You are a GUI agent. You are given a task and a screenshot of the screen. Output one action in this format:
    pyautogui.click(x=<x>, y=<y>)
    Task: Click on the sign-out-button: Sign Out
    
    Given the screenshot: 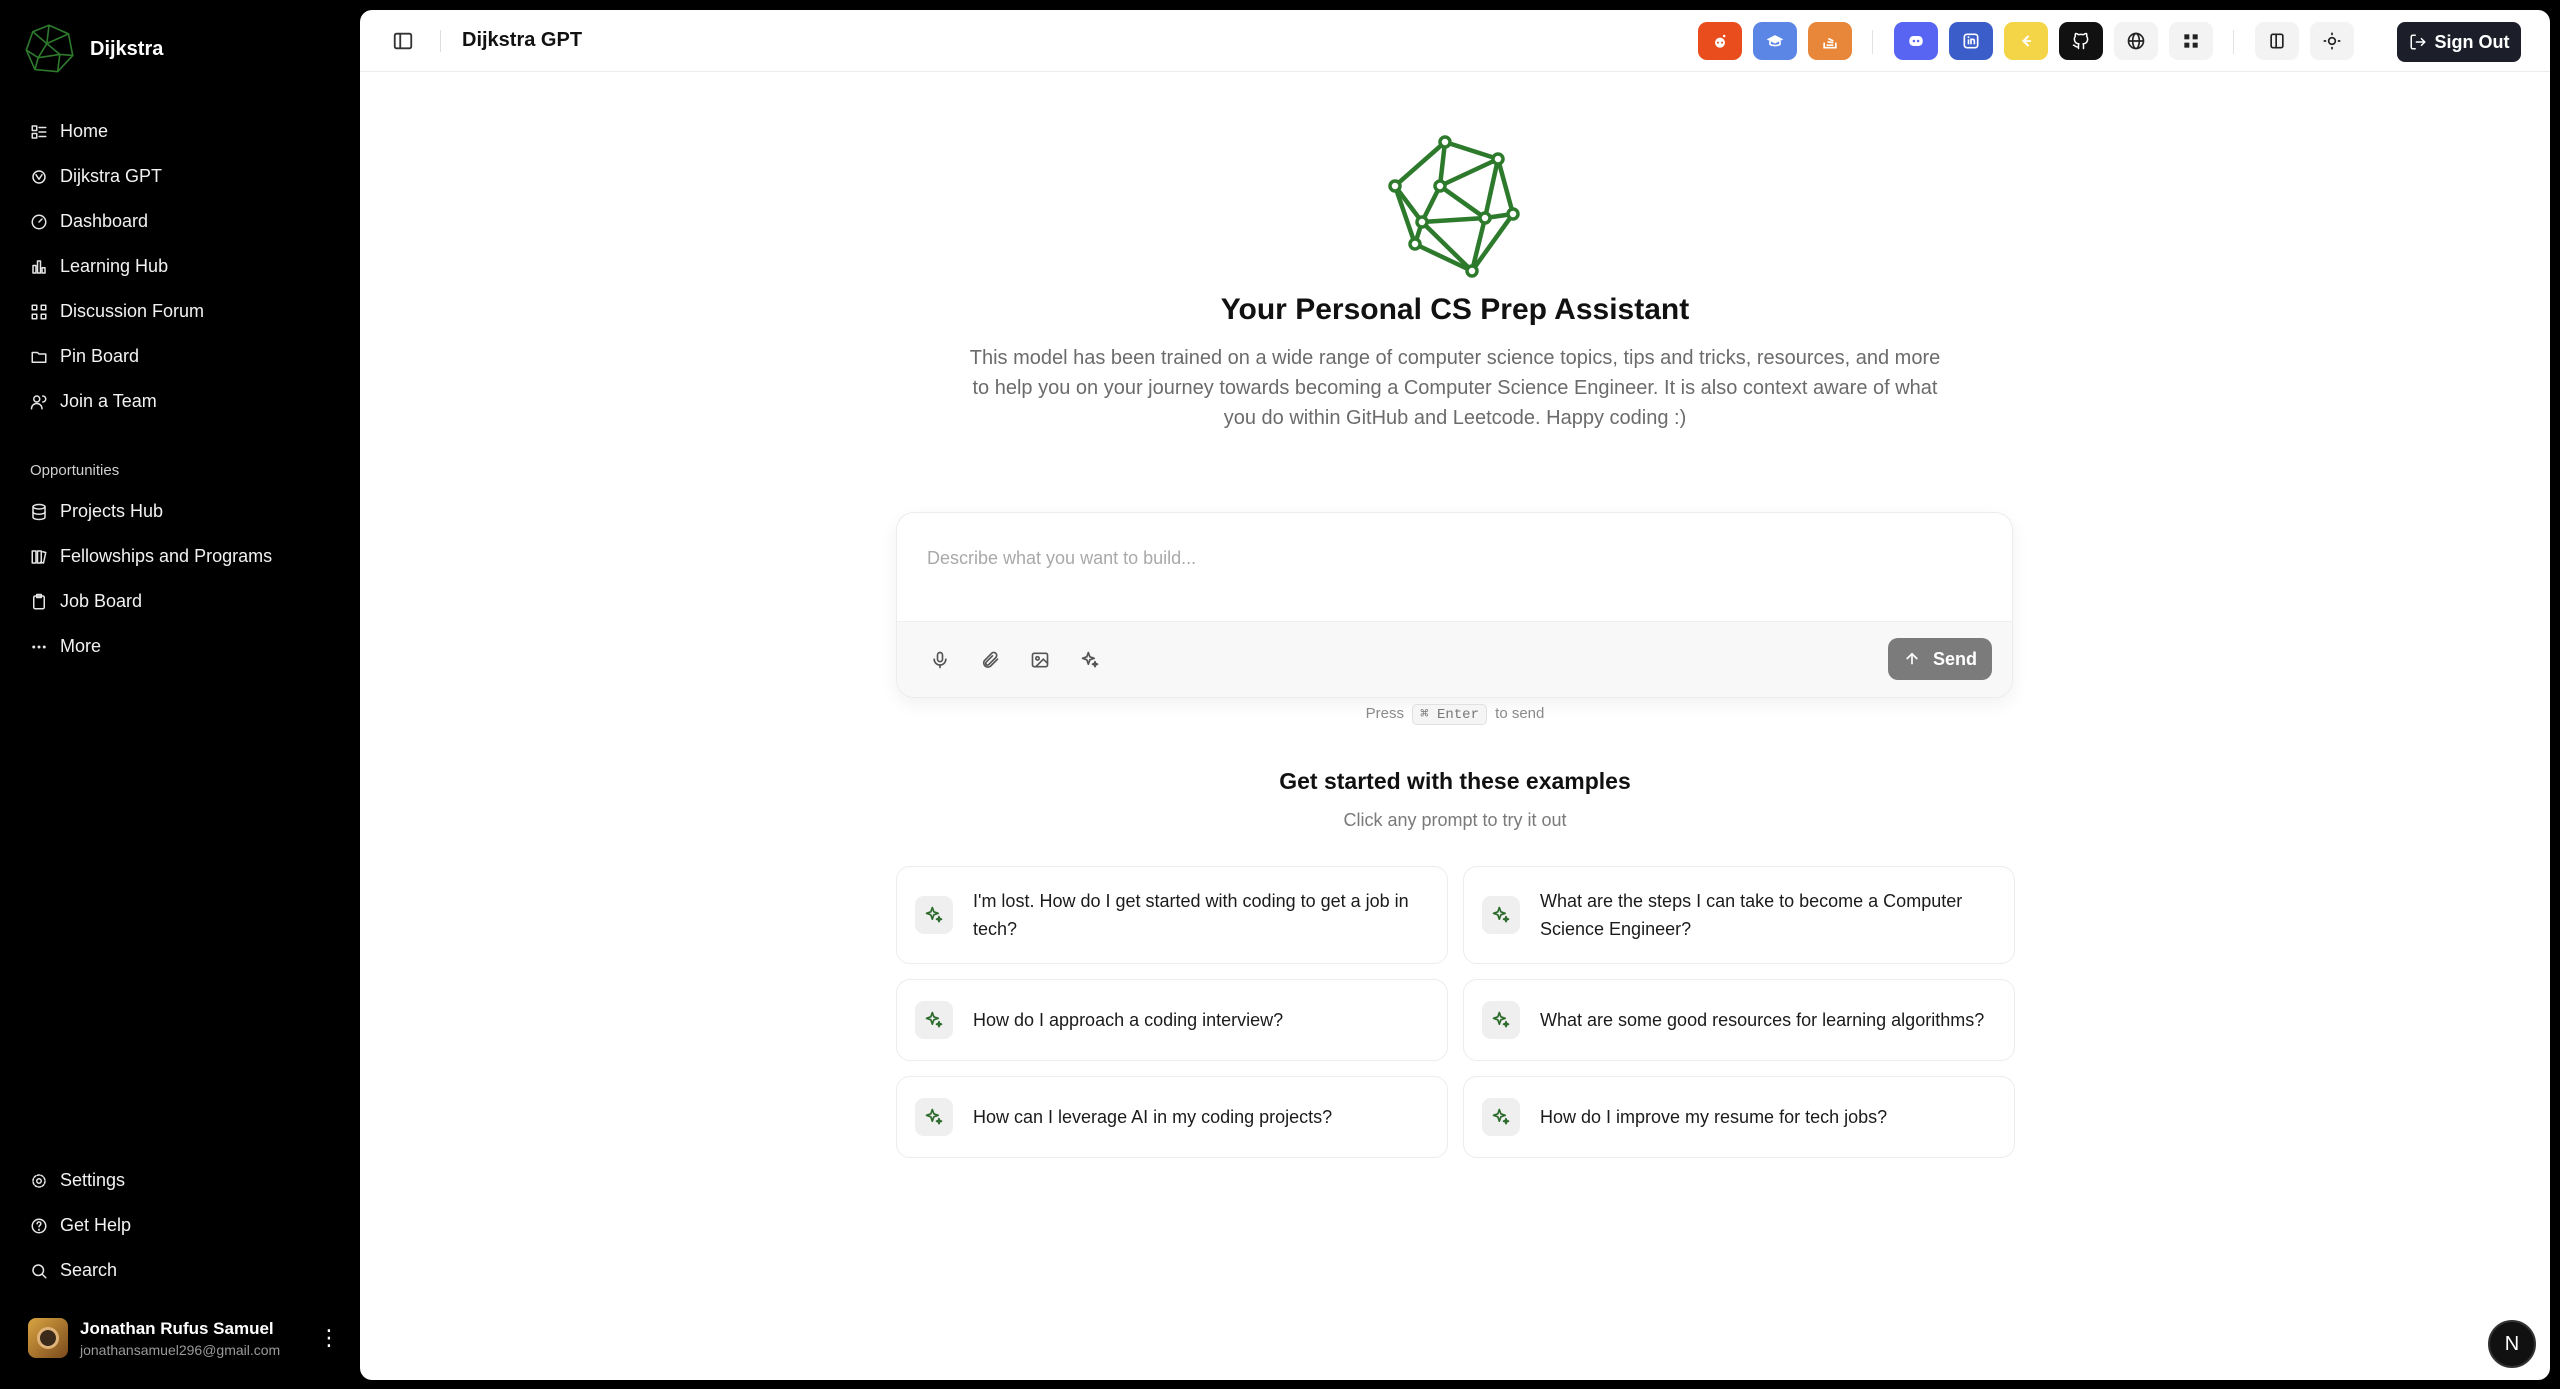 What is the action you would take?
    pyautogui.click(x=2459, y=42)
    